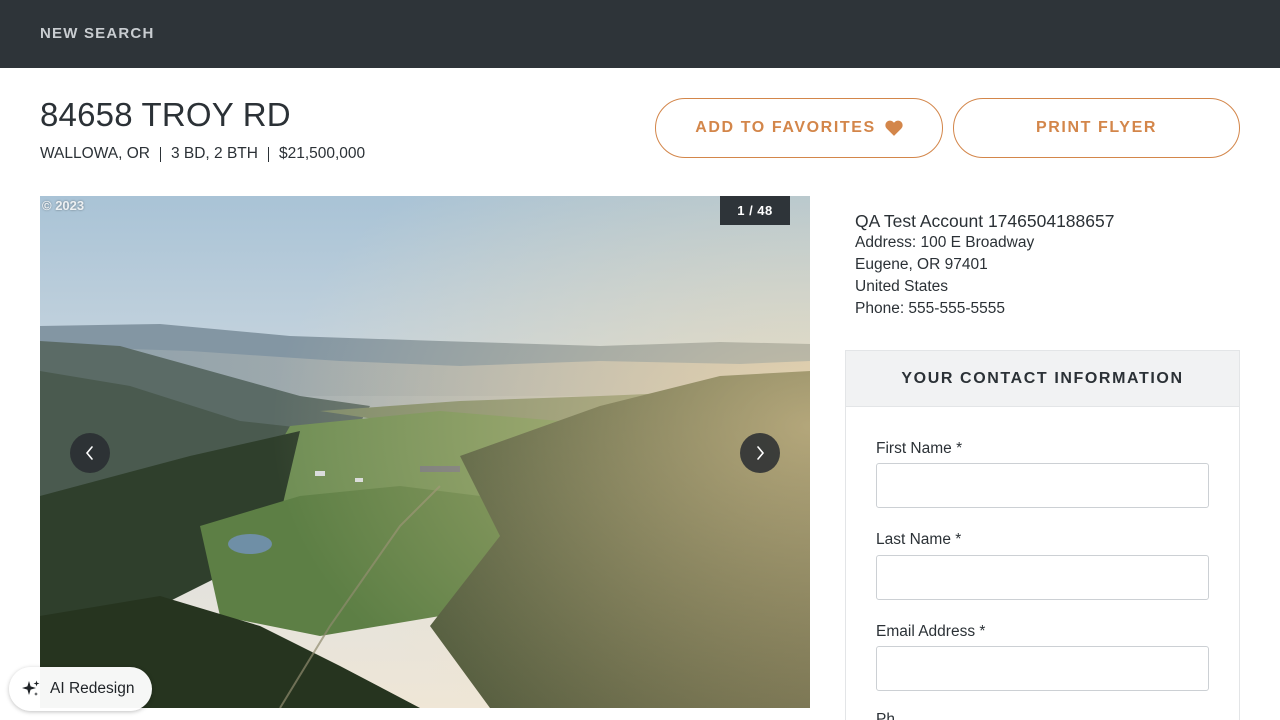  What do you see at coordinates (985, 221) in the screenshot?
I see `agent-name: QA Test Account 1746504188657` at bounding box center [985, 221].